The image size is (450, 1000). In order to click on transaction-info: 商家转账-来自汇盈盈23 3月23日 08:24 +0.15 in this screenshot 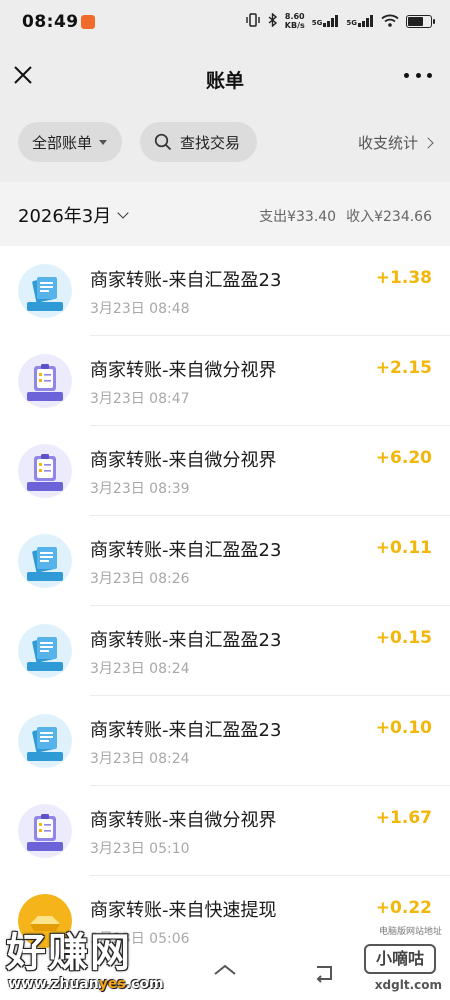, I will do `click(270, 651)`.